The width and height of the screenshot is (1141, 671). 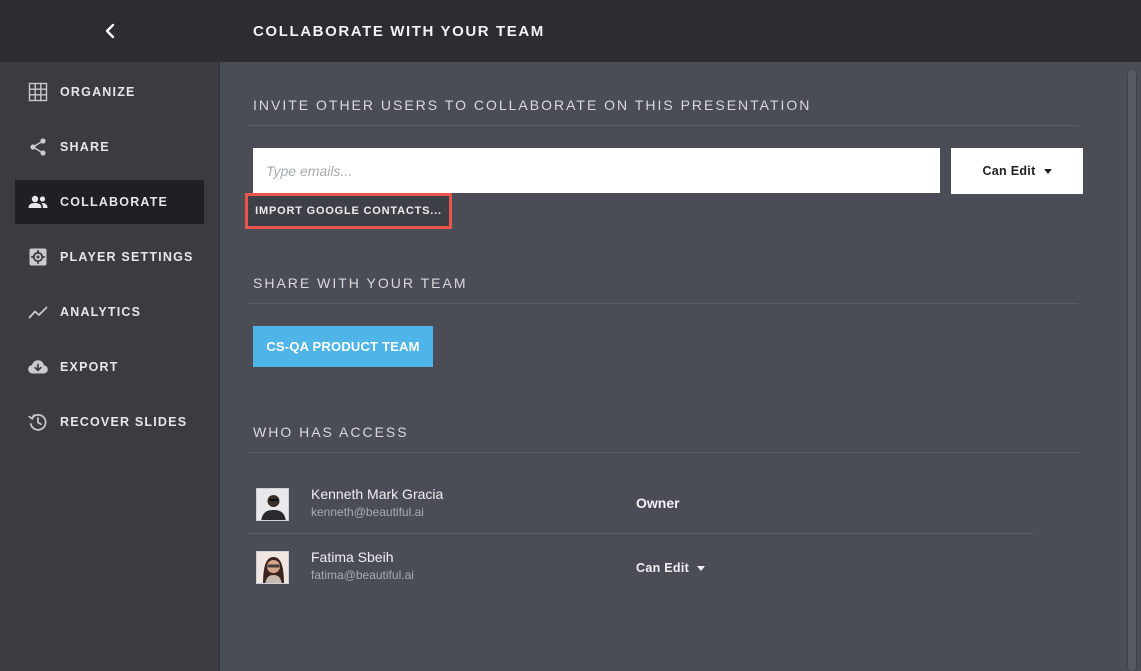 I want to click on team-button-label: CS-QA PRODUCT TEAM, so click(x=343, y=346).